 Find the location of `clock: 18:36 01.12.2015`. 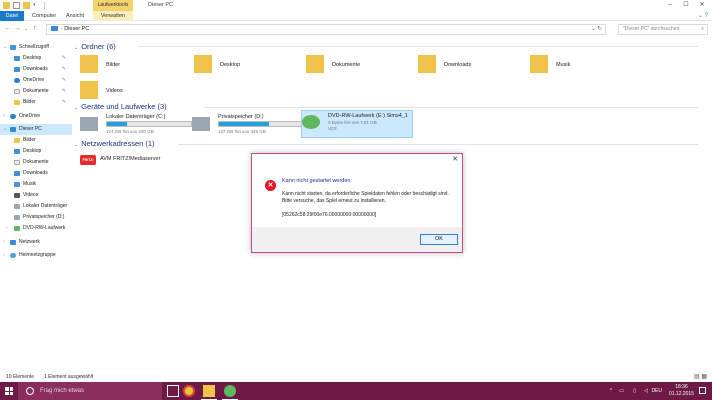

clock: 18:36 01.12.2015 is located at coordinates (681, 391).